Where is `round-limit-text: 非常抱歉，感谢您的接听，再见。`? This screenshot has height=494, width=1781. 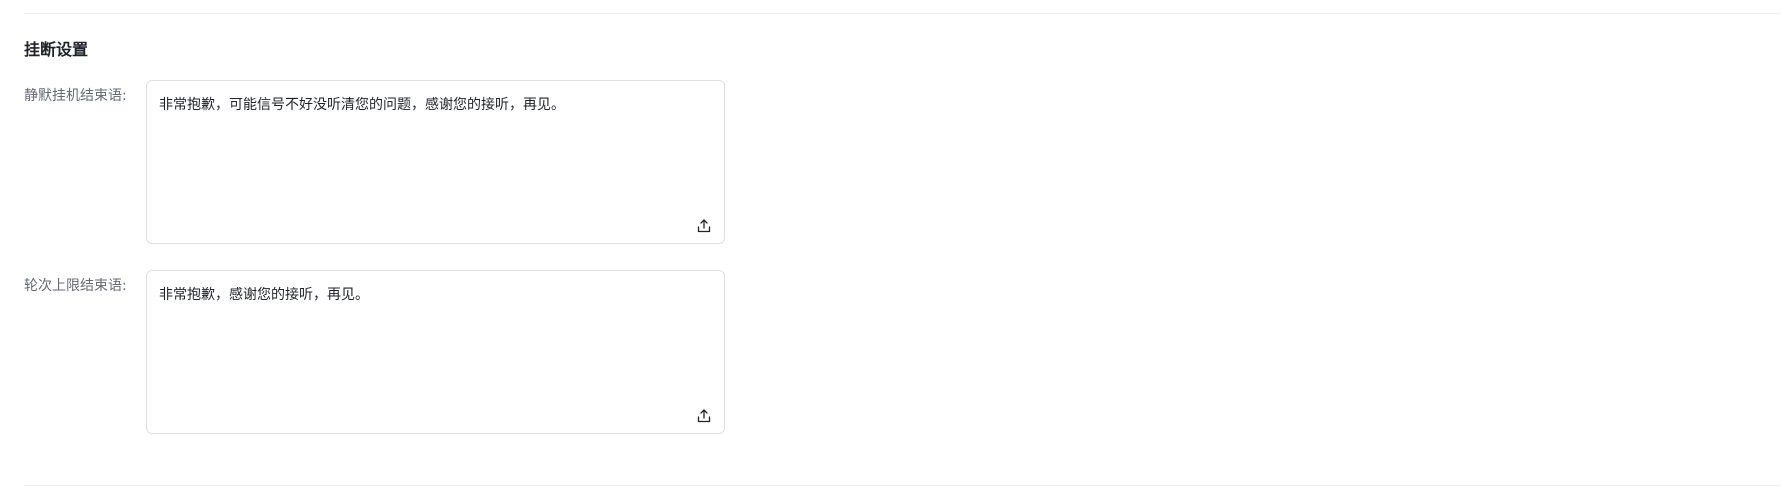 round-limit-text: 非常抱歉，感谢您的接听，再见。 is located at coordinates (421, 295).